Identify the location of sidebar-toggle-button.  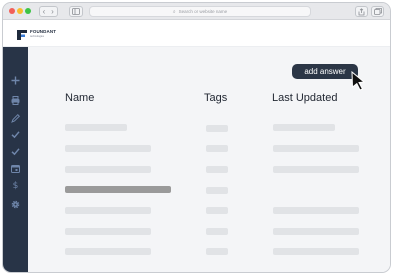
(76, 11).